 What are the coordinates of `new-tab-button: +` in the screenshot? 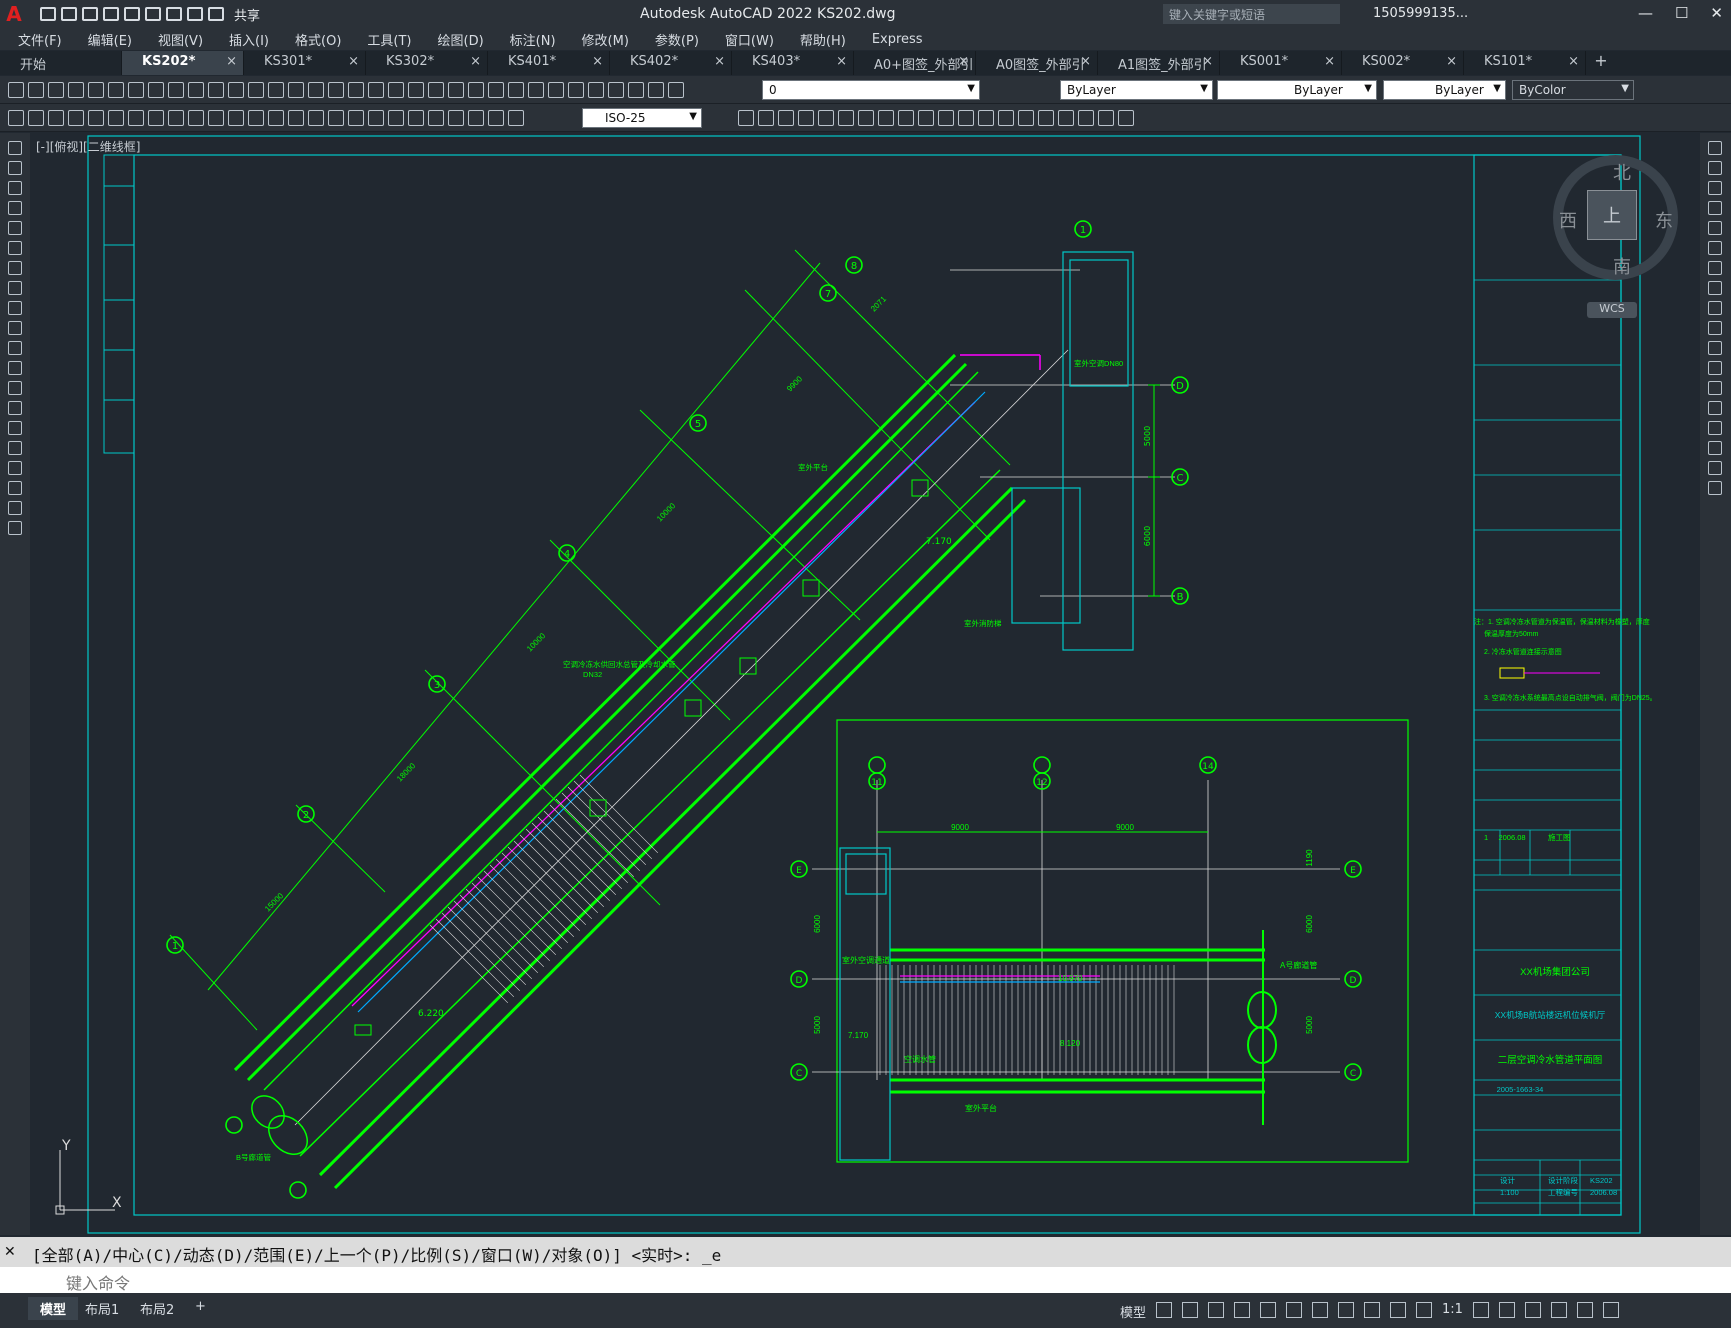 It's located at (1601, 63).